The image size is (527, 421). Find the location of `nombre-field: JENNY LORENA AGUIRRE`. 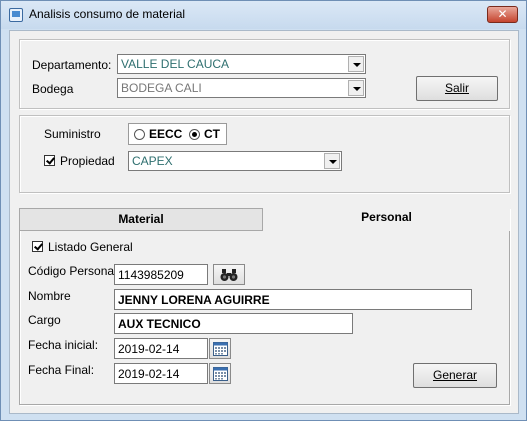

nombre-field: JENNY LORENA AGUIRRE is located at coordinates (293, 299).